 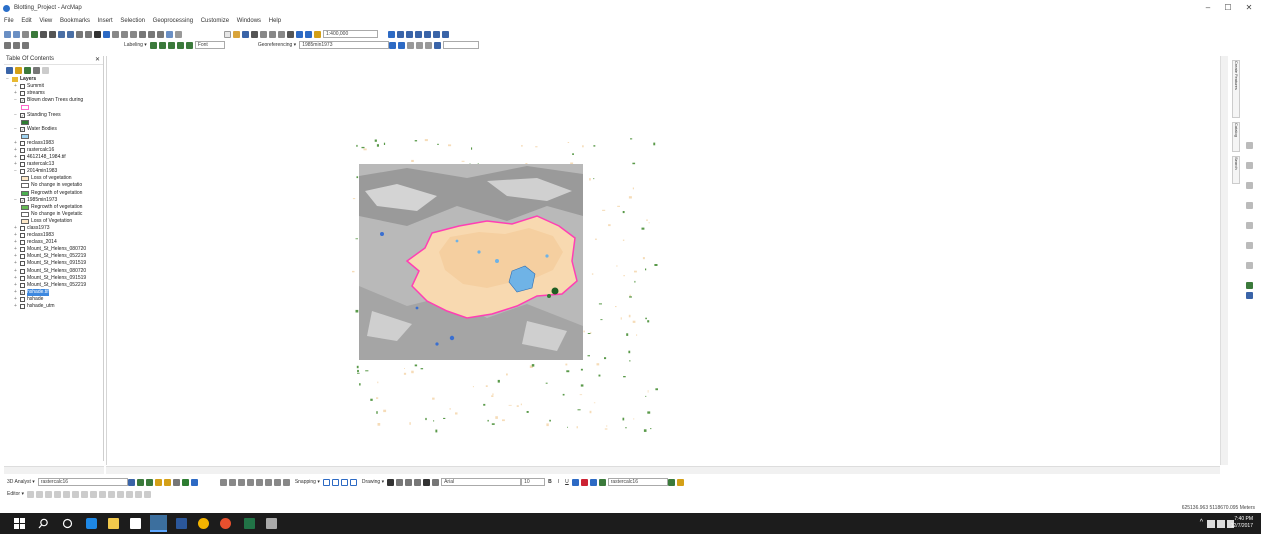 What do you see at coordinates (427, 482) in the screenshot?
I see `text-tool-icon` at bounding box center [427, 482].